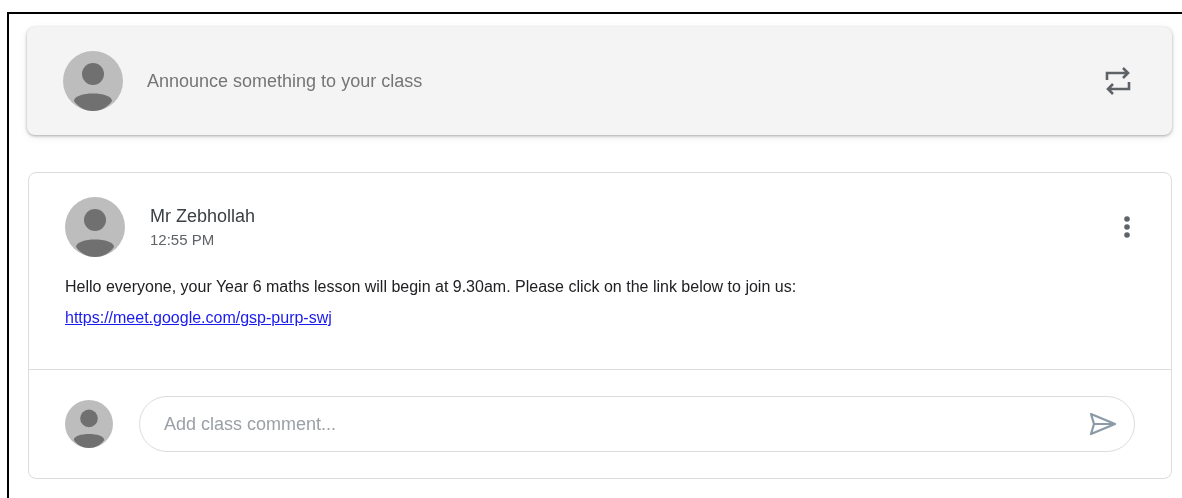 The image size is (1182, 498). I want to click on send-icon, so click(1103, 424).